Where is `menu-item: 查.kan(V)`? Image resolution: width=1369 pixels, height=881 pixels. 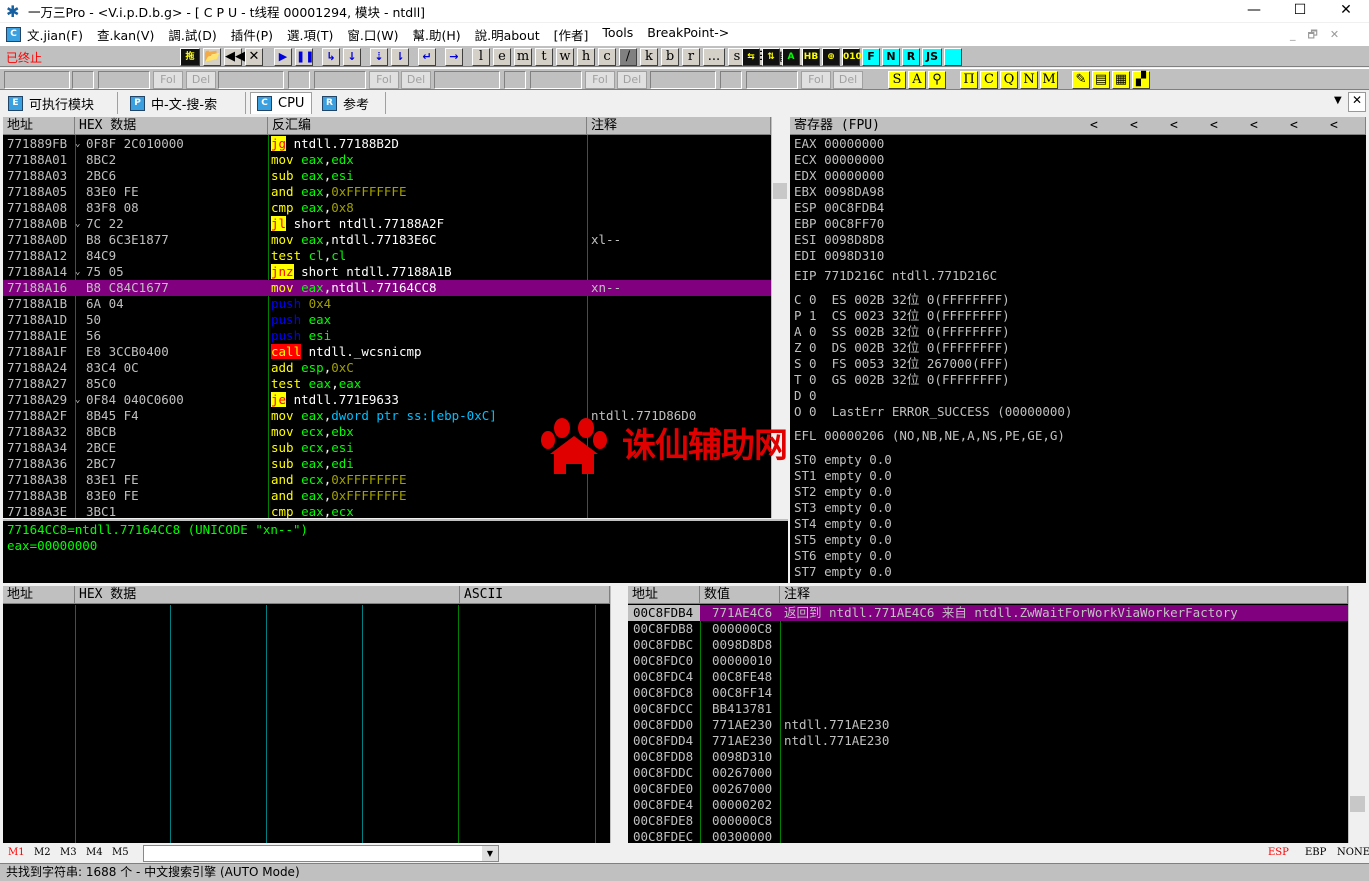
menu-item: 查.kan(V) is located at coordinates (125, 34).